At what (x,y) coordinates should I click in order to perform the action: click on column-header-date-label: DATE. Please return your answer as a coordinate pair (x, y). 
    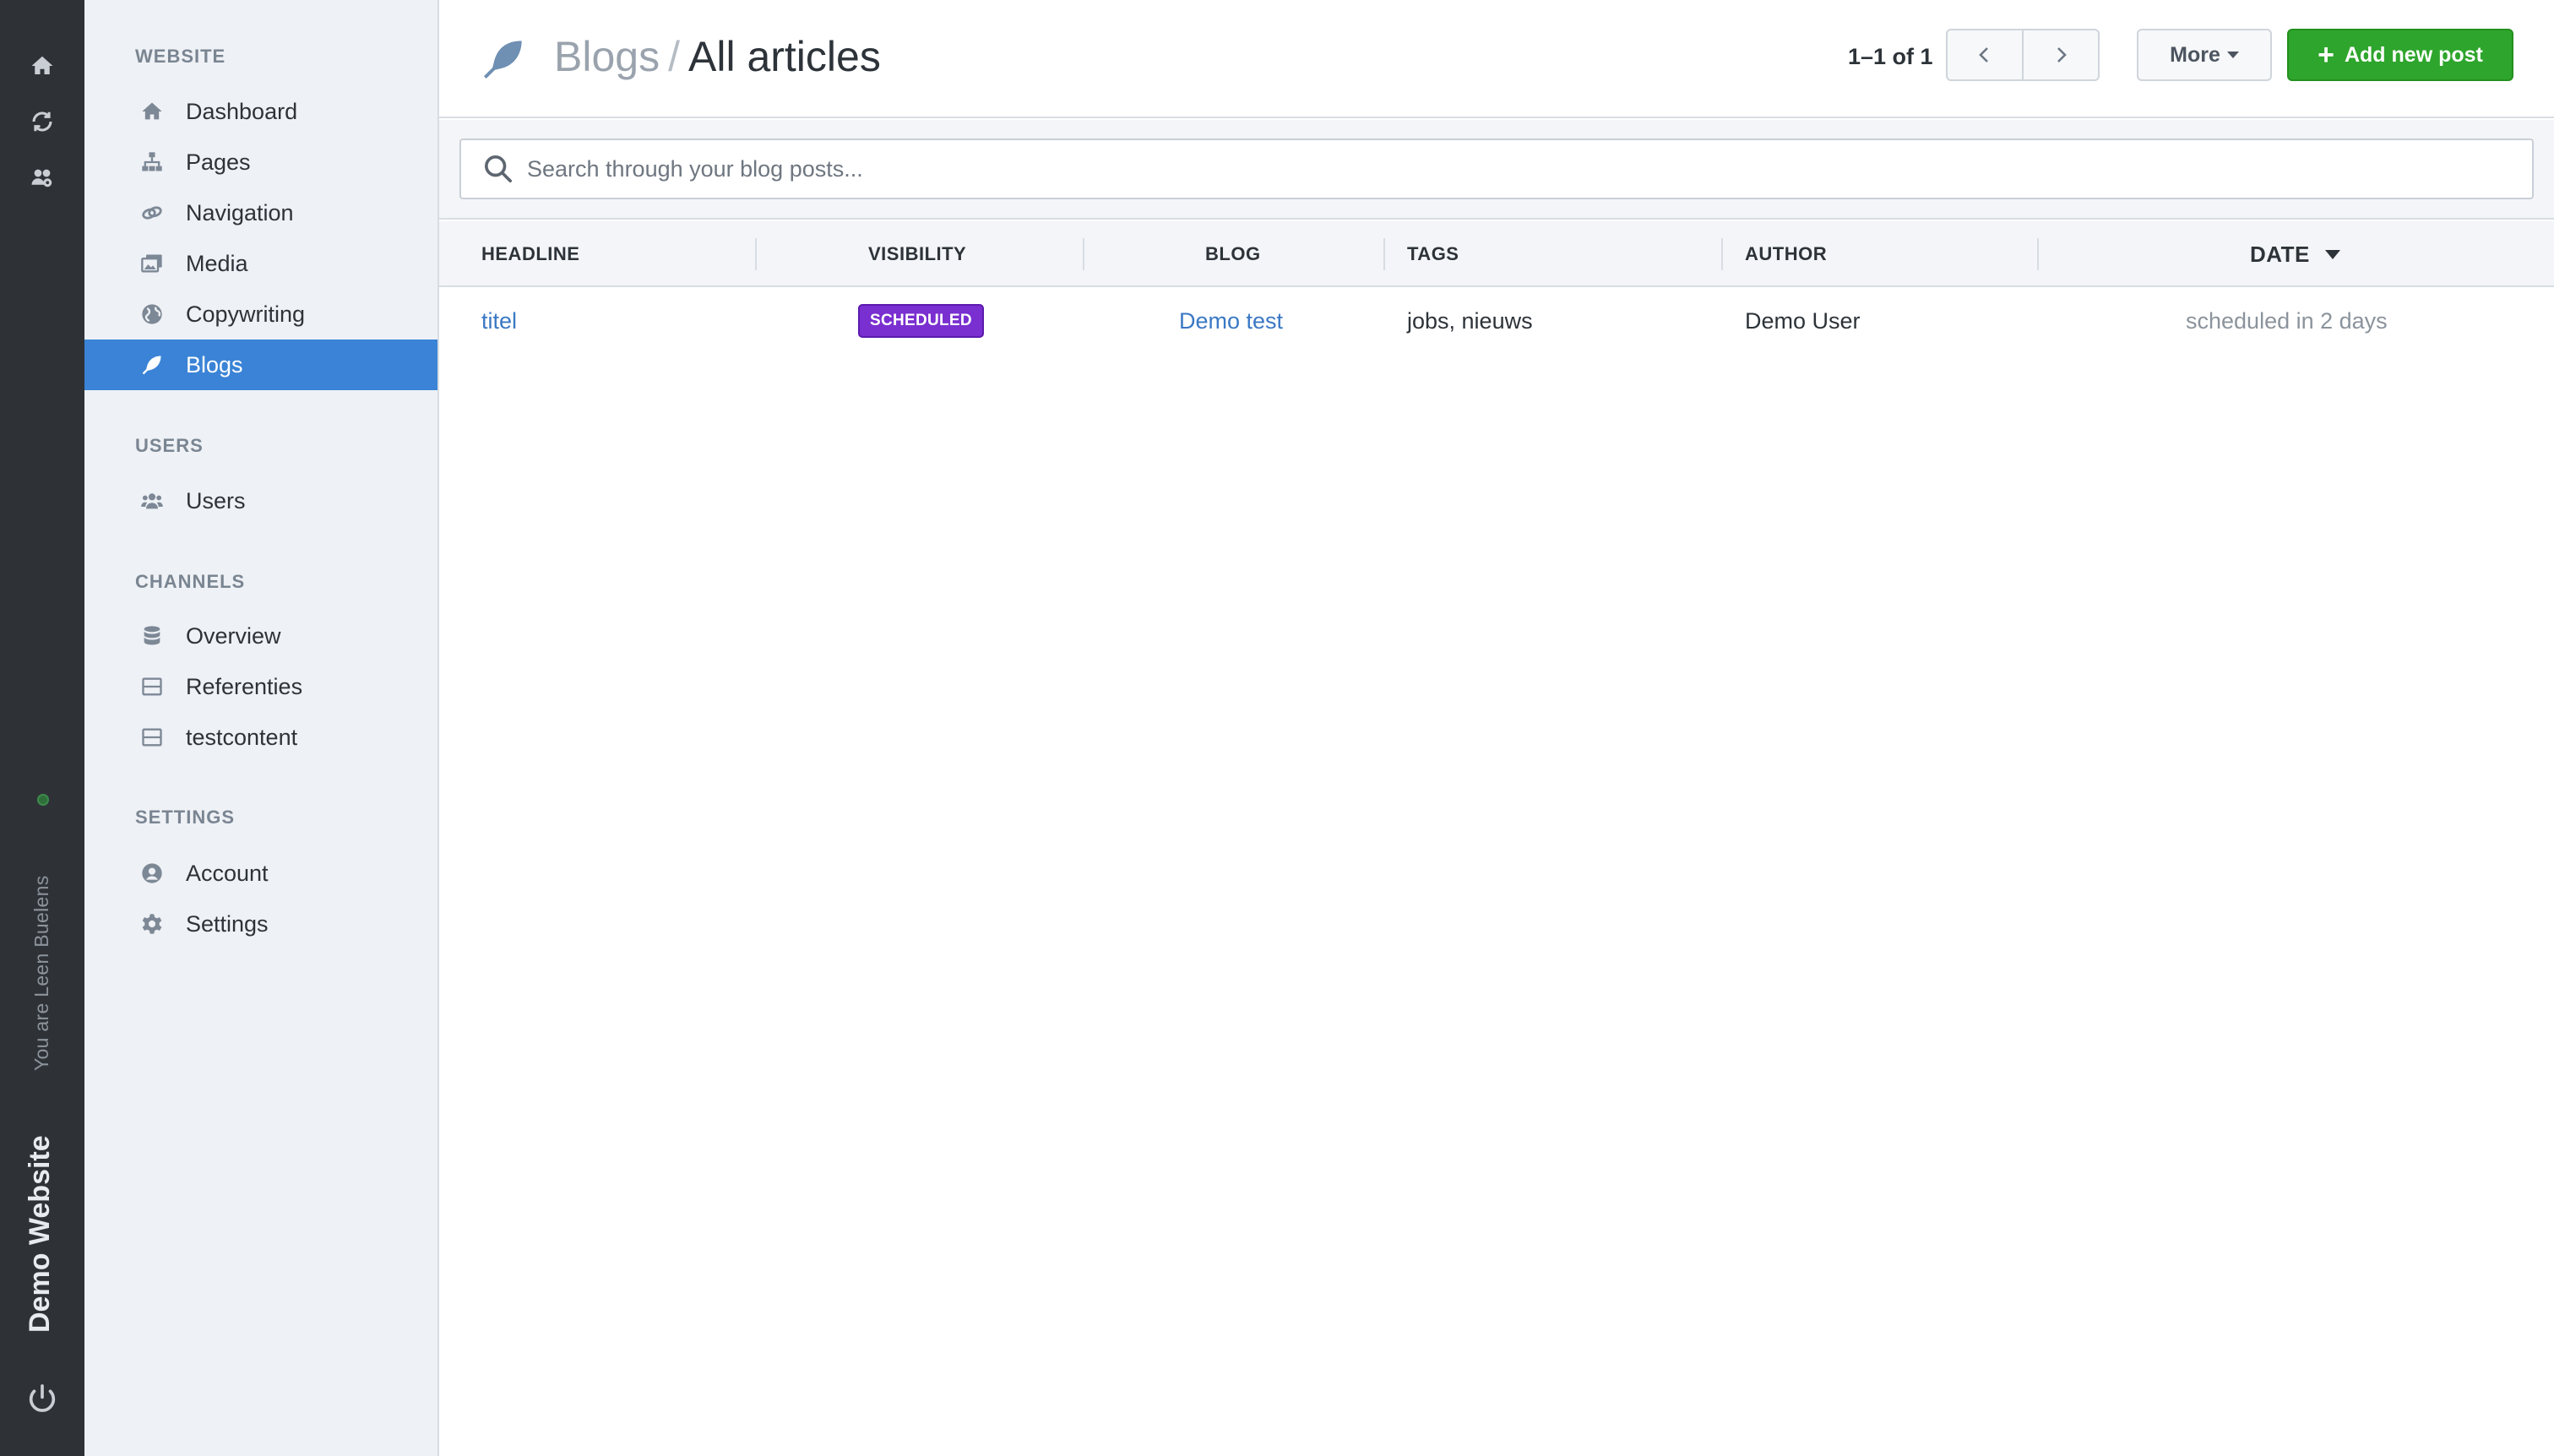
    Looking at the image, I should click on (2280, 254).